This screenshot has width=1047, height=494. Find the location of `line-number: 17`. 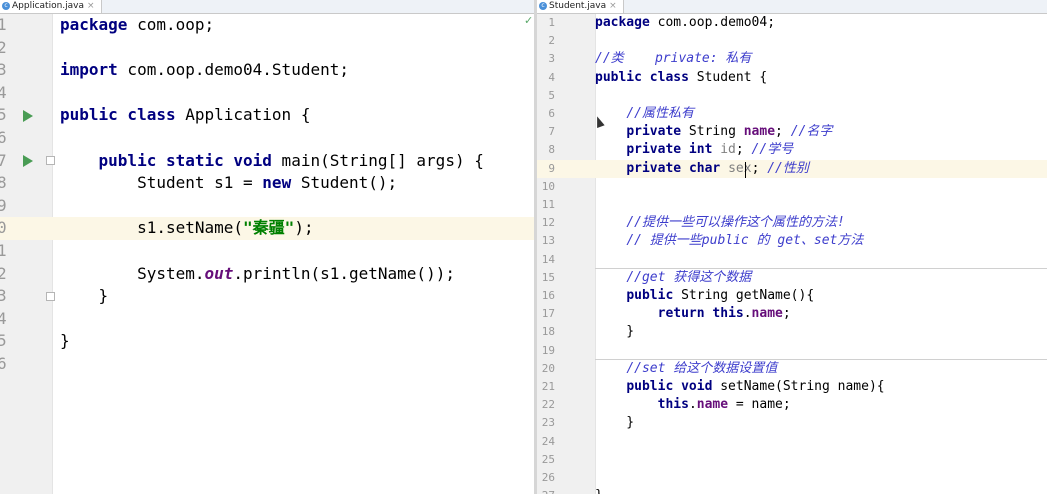

line-number: 17 is located at coordinates (548, 314).